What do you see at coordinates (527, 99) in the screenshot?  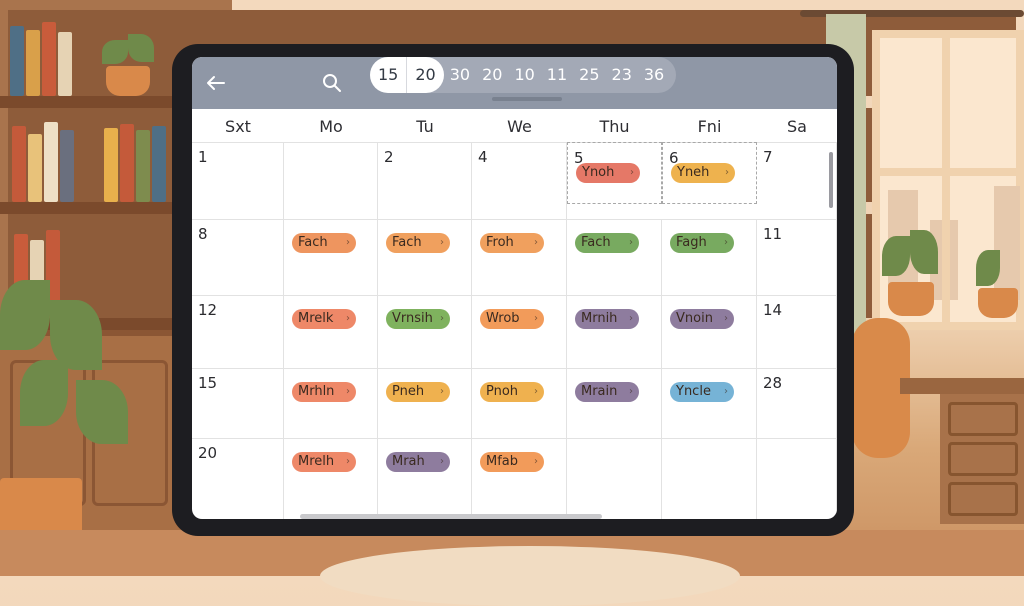 I see `drag-handle` at bounding box center [527, 99].